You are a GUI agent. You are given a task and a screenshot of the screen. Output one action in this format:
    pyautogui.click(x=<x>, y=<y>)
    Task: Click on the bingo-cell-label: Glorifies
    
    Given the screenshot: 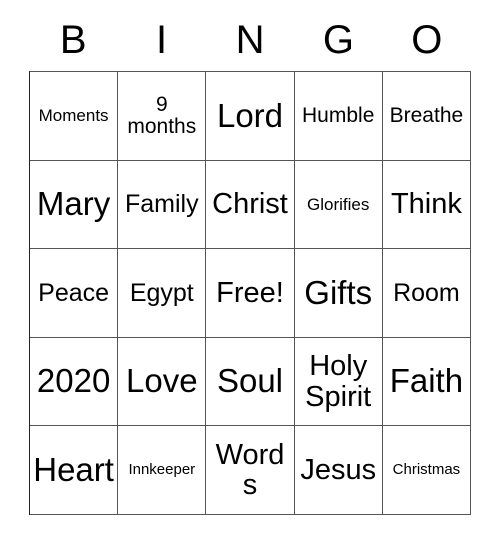 What is the action you would take?
    pyautogui.click(x=338, y=204)
    